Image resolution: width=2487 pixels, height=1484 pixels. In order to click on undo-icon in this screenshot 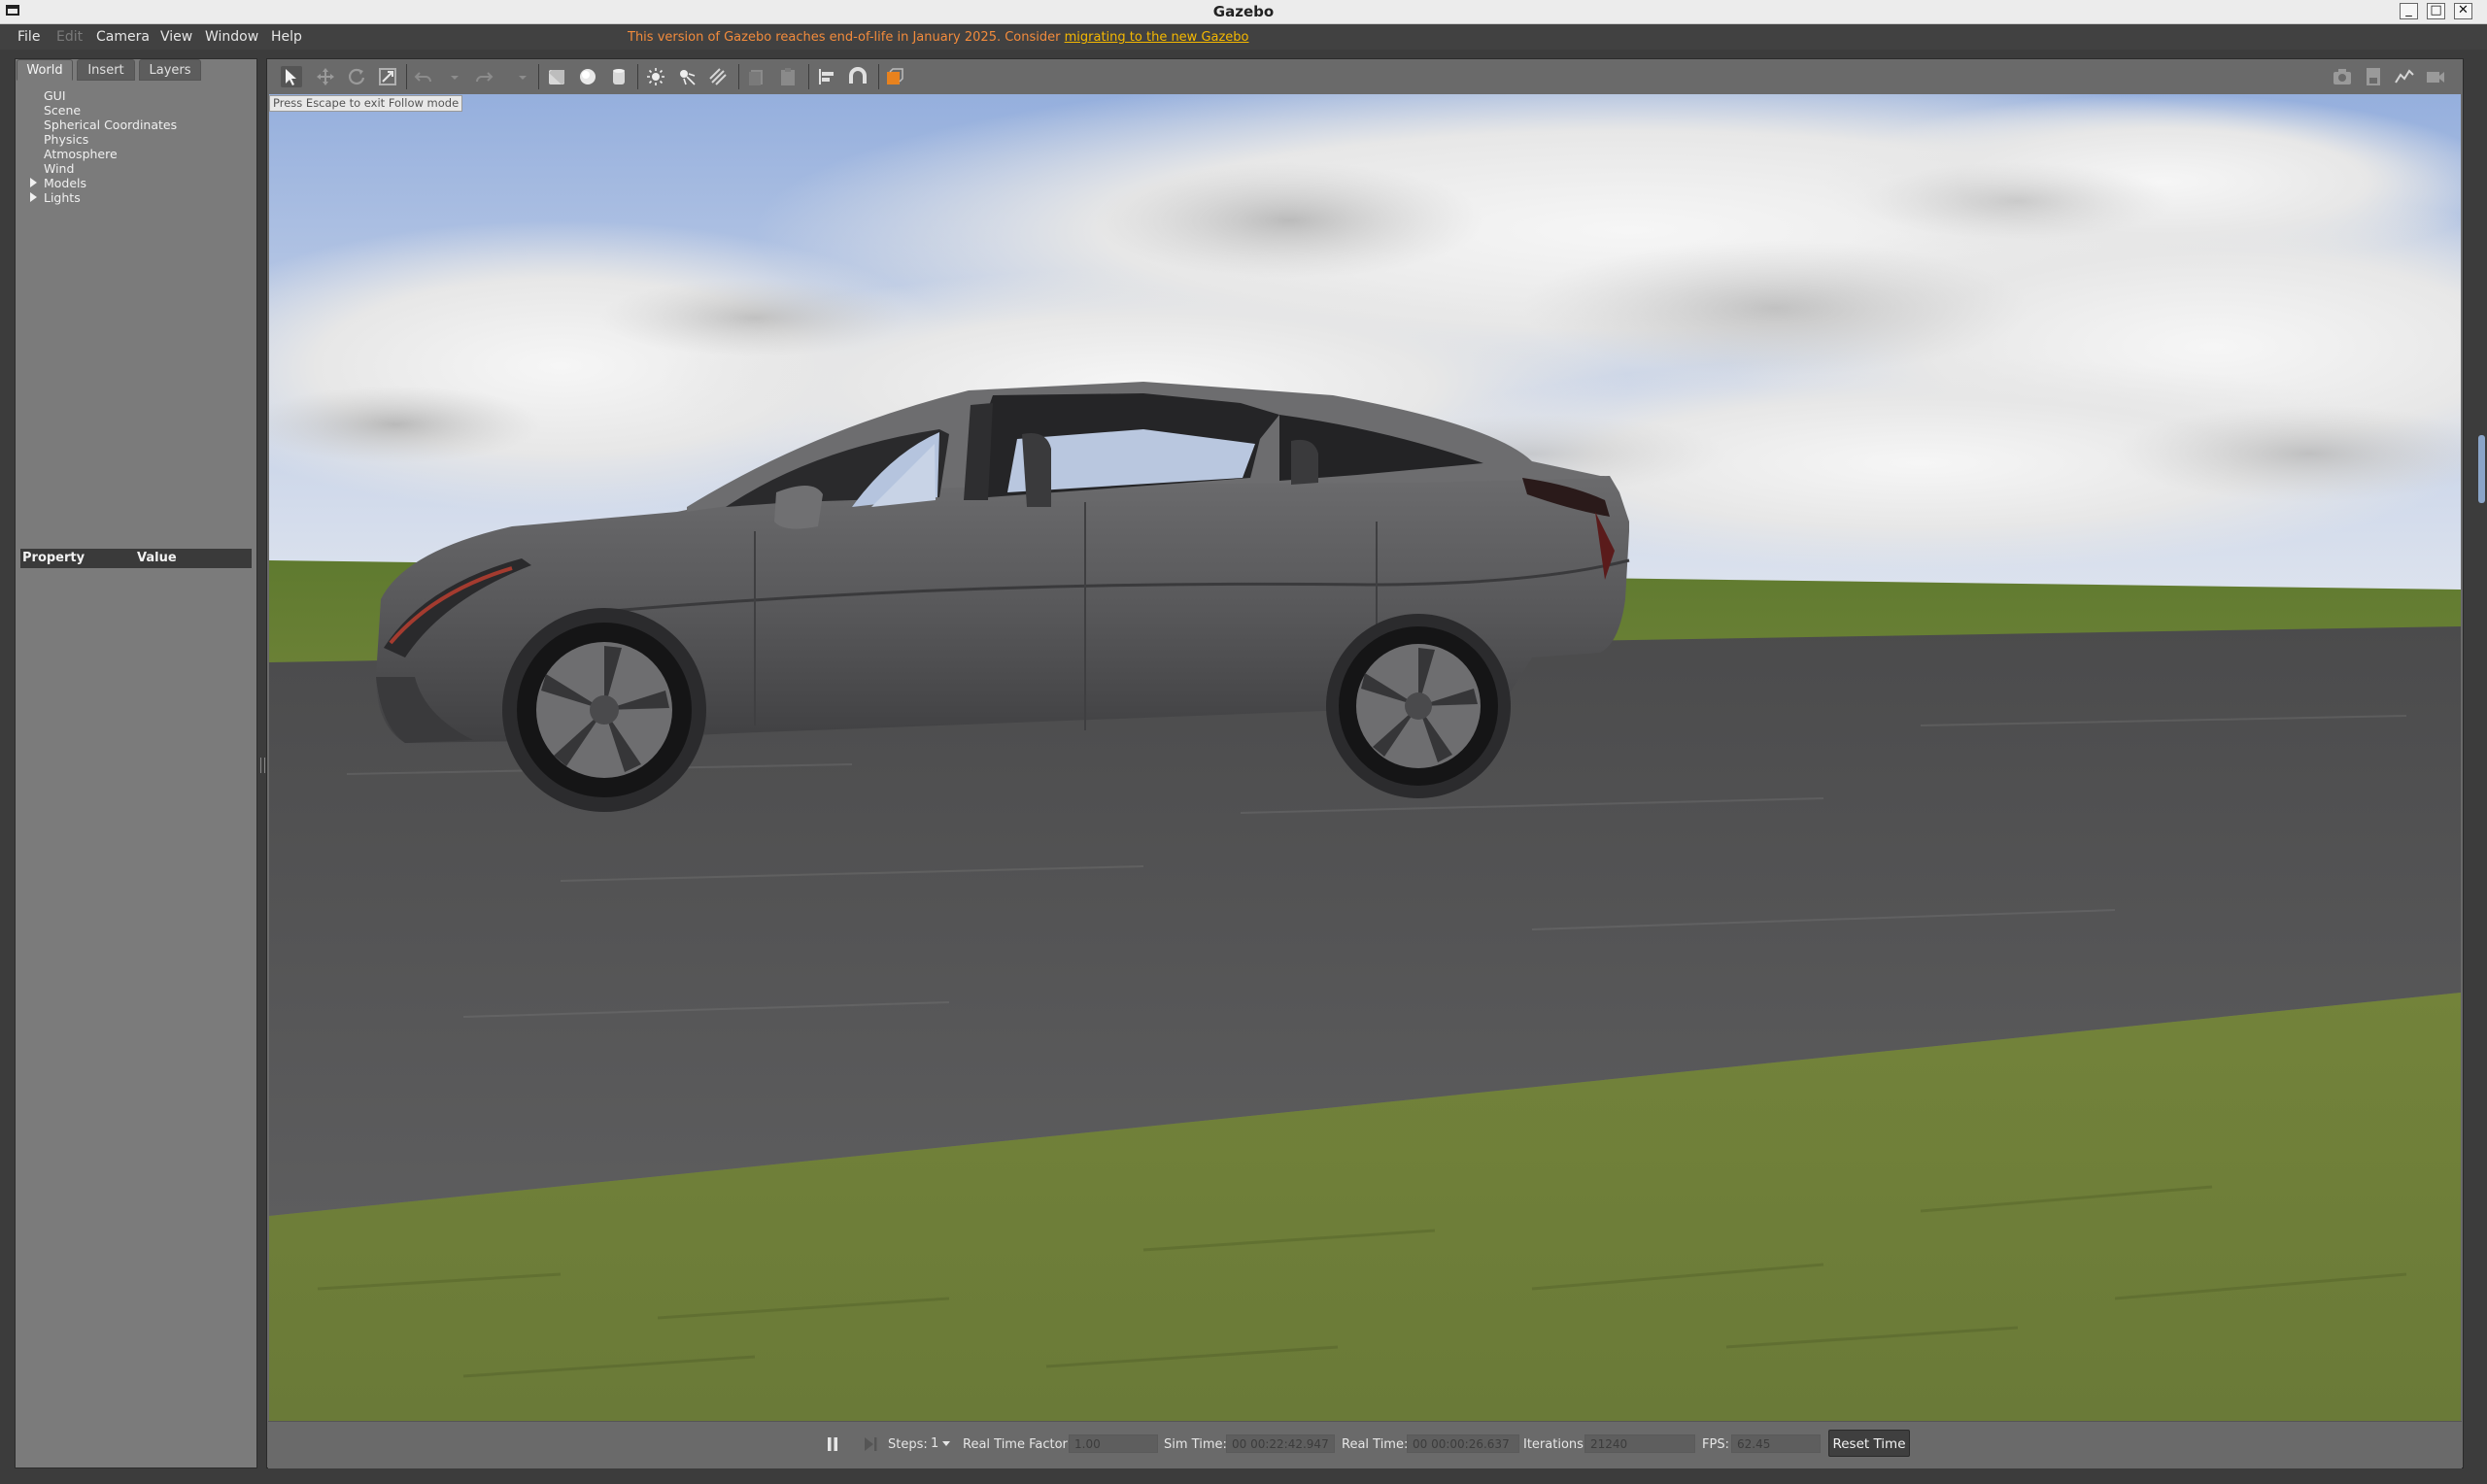, I will do `click(423, 76)`.